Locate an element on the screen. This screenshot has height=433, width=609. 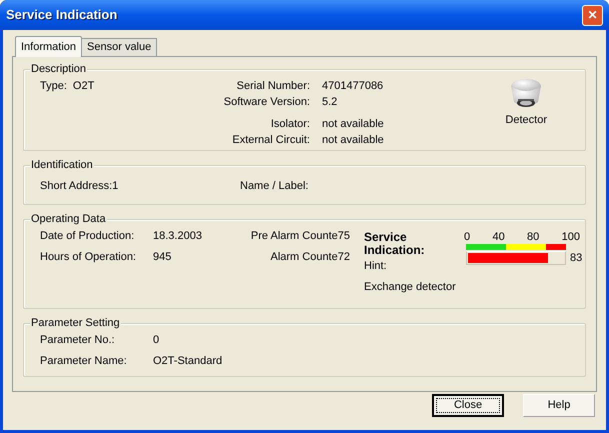
field-label: Isolator: is located at coordinates (290, 124).